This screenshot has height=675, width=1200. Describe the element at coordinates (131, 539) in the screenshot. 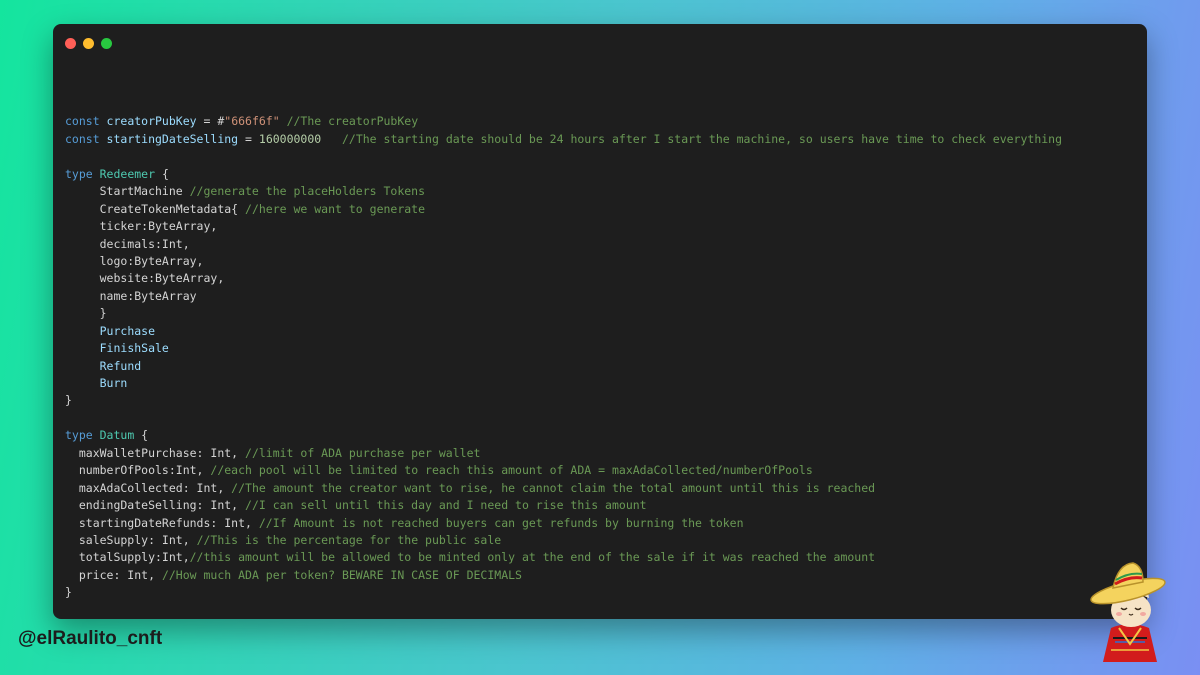

I see `code-token: saleSupply: Int,` at that location.